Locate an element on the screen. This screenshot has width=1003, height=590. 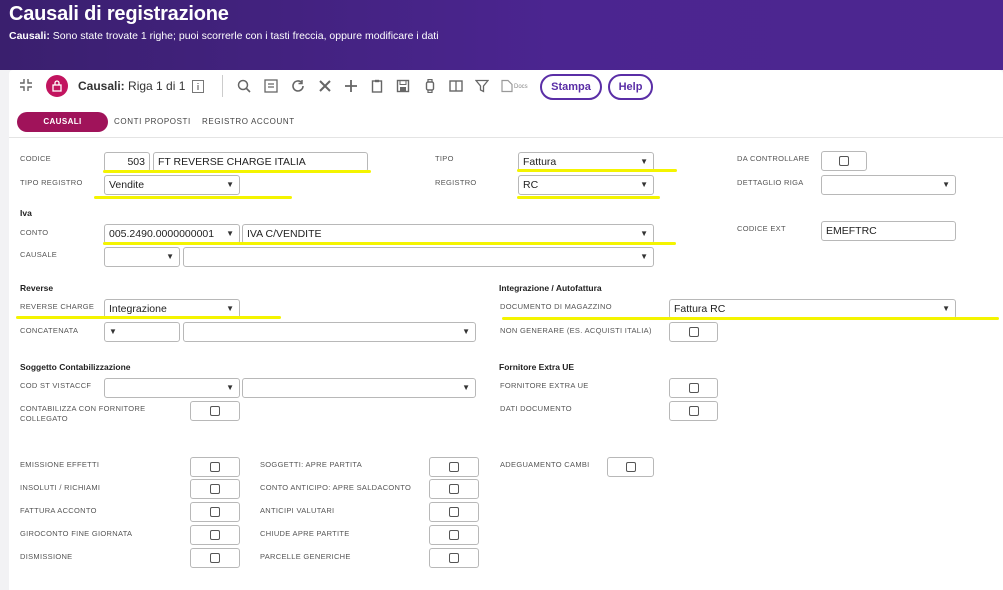
giroconto-checkbox is located at coordinates (215, 535).